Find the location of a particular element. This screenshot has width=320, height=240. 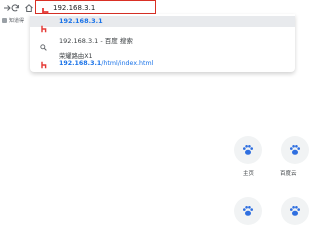

address-bar is located at coordinates (95, 8).